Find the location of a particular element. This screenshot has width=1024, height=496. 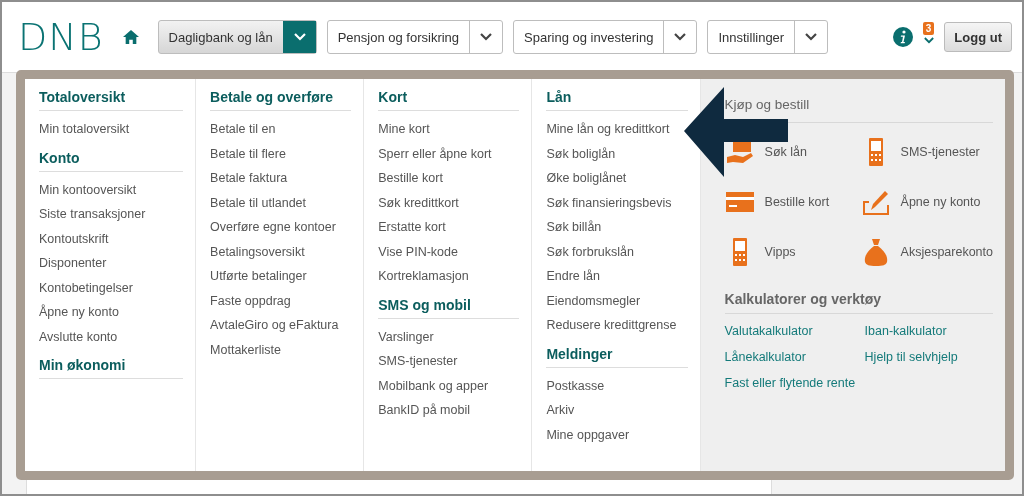

menu-link: Eiendomsmegler is located at coordinates (617, 300).